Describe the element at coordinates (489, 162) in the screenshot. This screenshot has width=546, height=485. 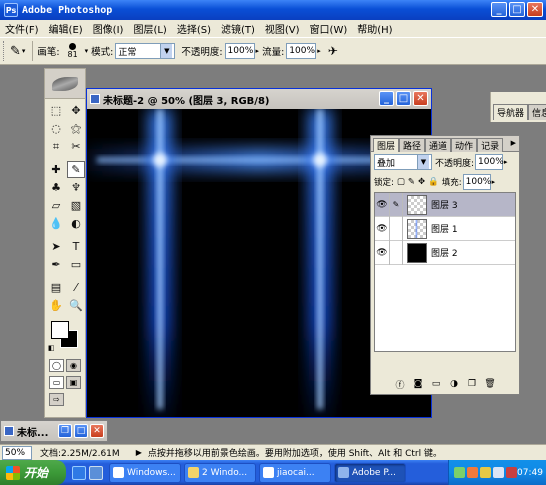
I see `layer-opacity-field: 100%` at that location.